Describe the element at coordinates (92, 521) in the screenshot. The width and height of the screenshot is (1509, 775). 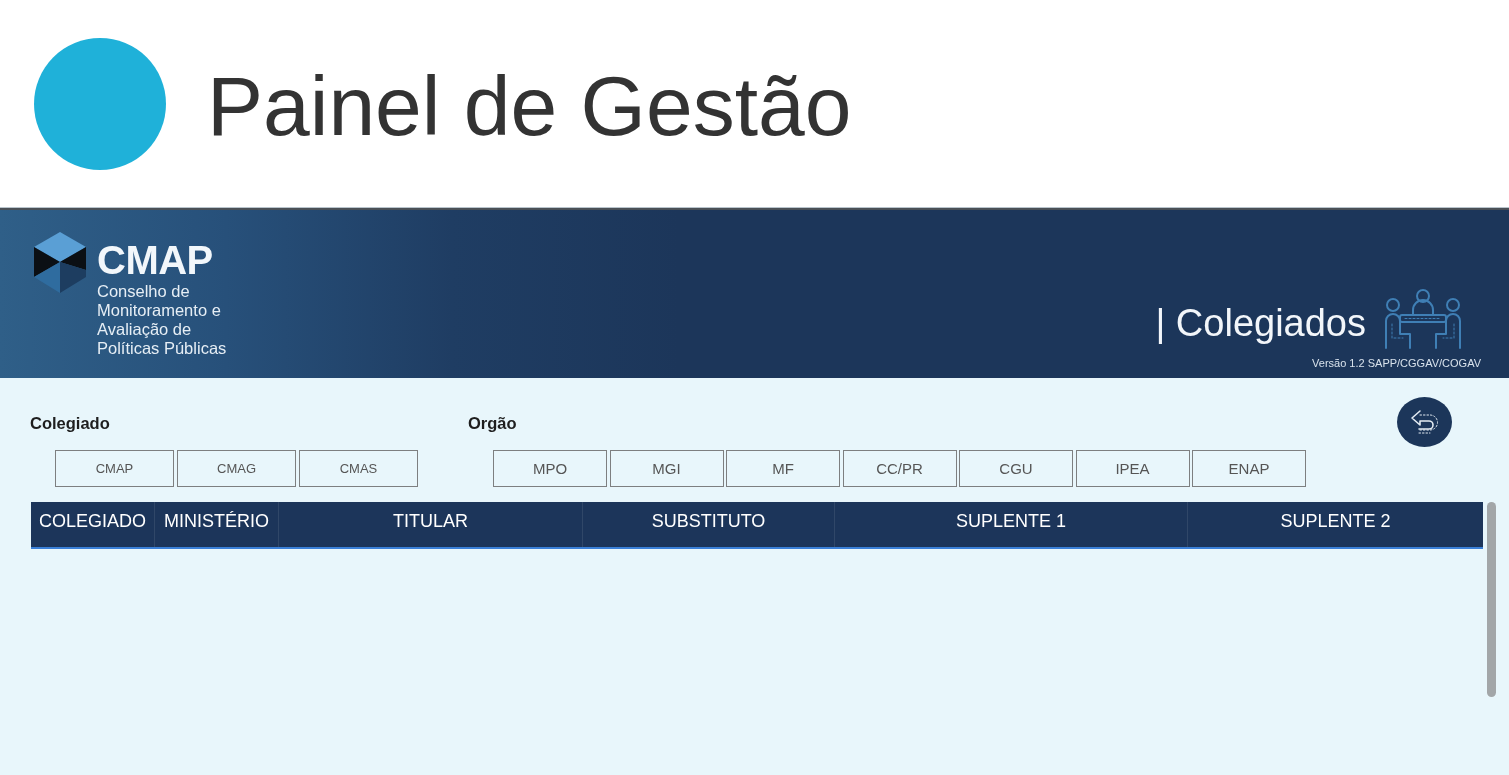
I see `column-header: COLEGIADO` at that location.